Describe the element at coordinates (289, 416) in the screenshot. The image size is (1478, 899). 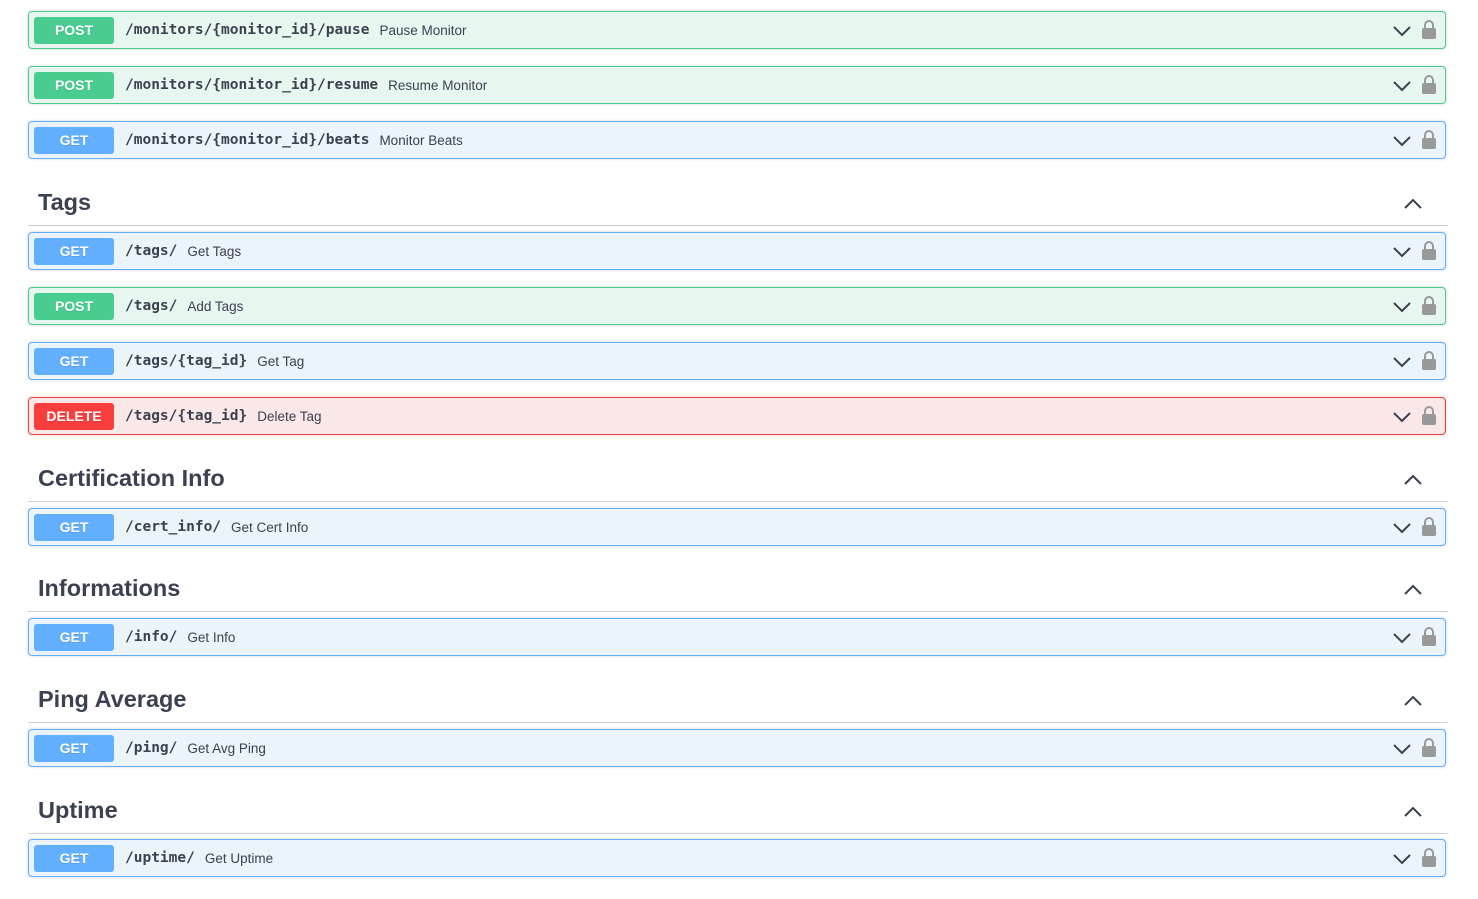
I see `operation-summary: Delete Tag` at that location.